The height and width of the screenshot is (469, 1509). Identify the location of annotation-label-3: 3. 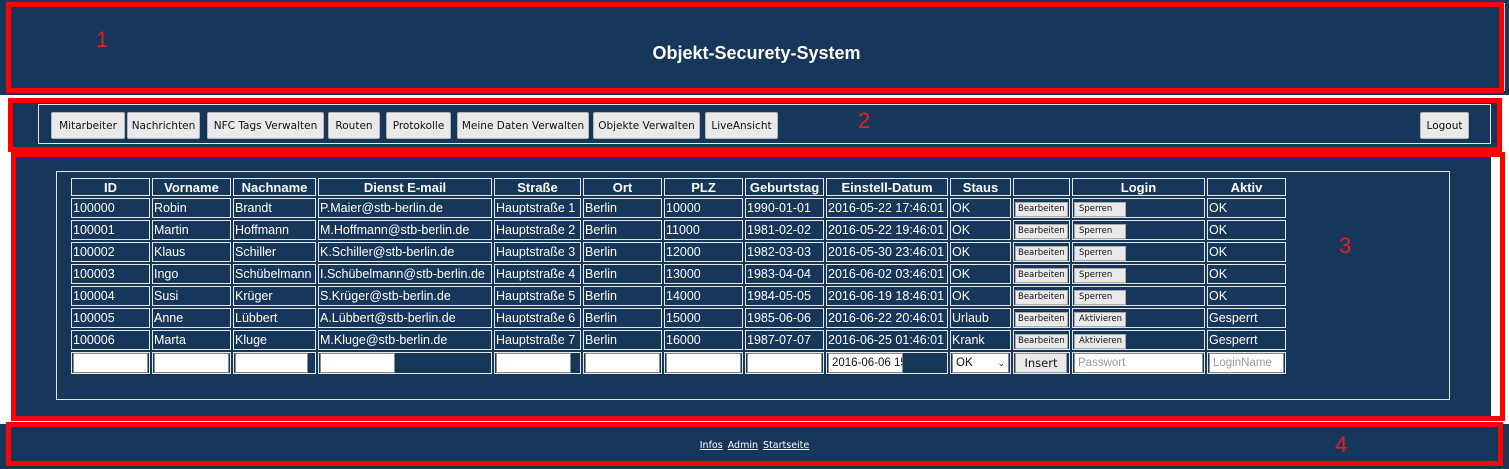
(1345, 245).